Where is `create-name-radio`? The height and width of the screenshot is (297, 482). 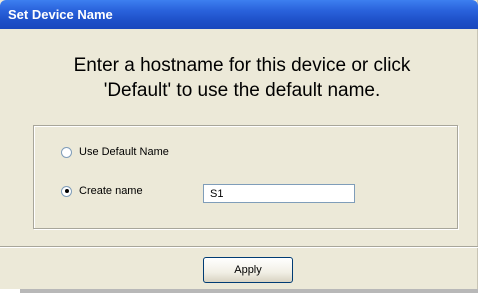 create-name-radio is located at coordinates (66, 191).